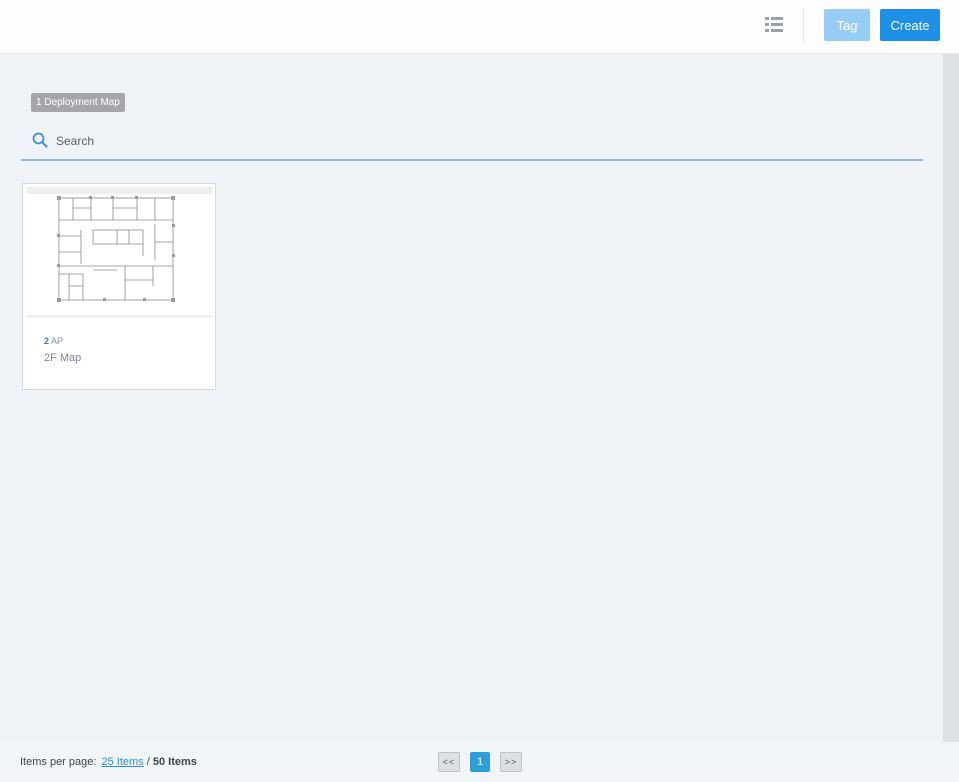 The image size is (959, 782). I want to click on ap-count-line: 2 AP, so click(53, 341).